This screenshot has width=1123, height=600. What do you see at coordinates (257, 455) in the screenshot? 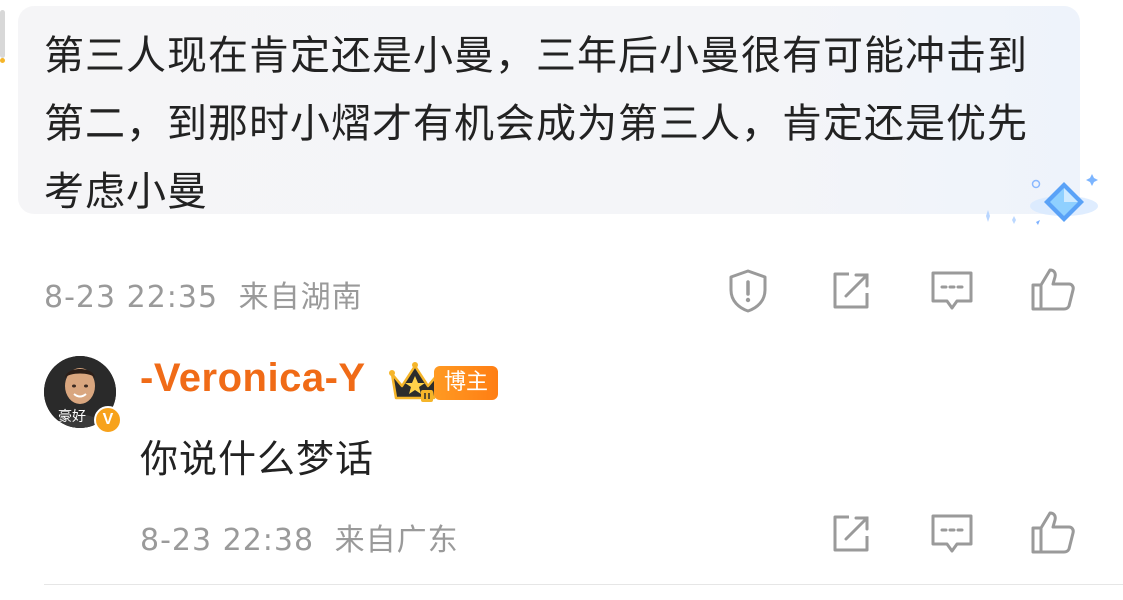
I see `reply-text: 你说什么梦话` at bounding box center [257, 455].